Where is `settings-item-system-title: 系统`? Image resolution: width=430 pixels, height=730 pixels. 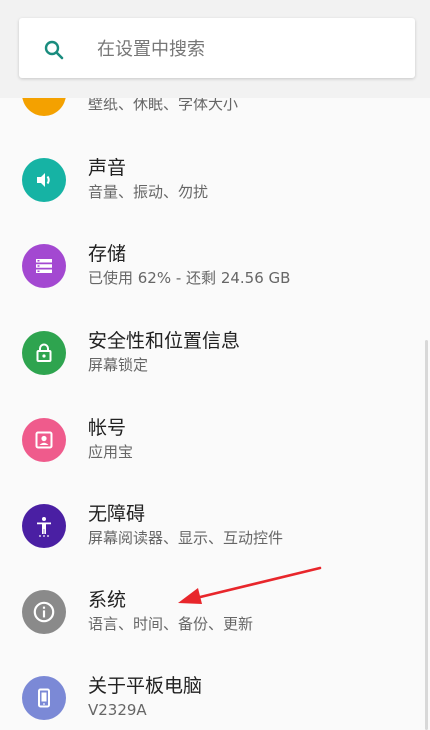 settings-item-system-title: 系统 is located at coordinates (107, 600).